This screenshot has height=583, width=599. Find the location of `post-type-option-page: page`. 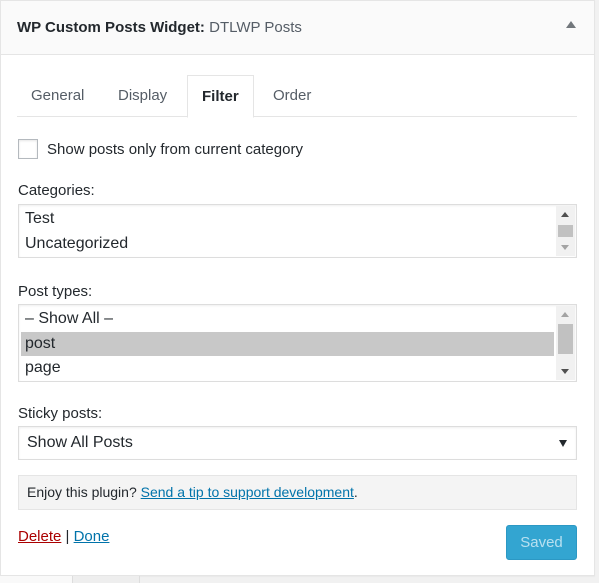

post-type-option-page: page is located at coordinates (287, 368).